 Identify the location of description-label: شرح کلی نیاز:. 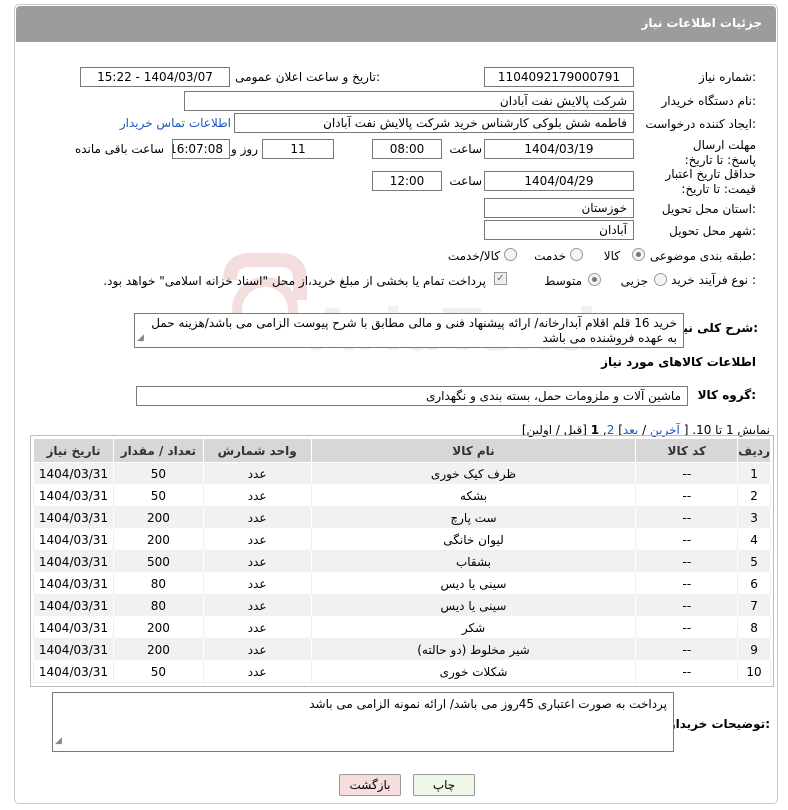
(715, 328).